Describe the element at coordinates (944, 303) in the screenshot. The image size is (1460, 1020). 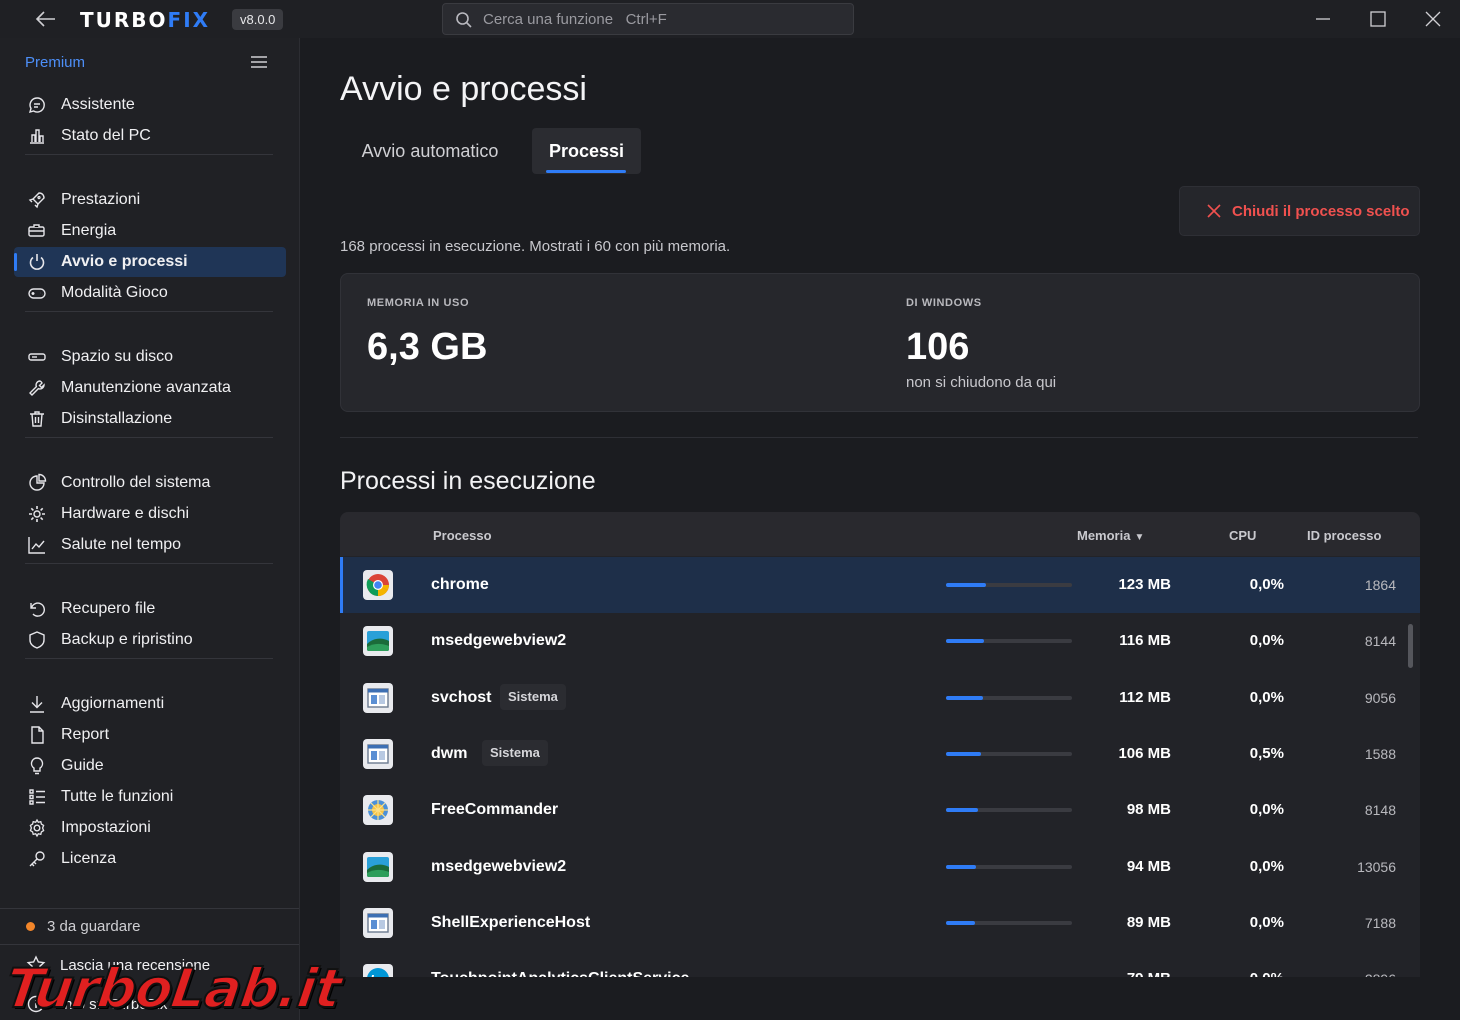
I see `stat-label-windows: DI WINDOWS` at that location.